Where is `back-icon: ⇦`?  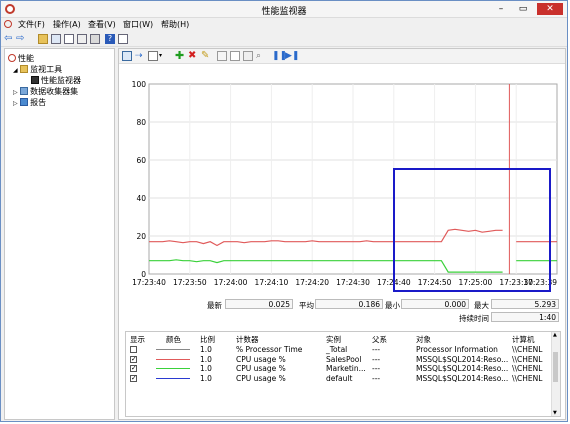
back-icon: ⇦ is located at coordinates (9, 39).